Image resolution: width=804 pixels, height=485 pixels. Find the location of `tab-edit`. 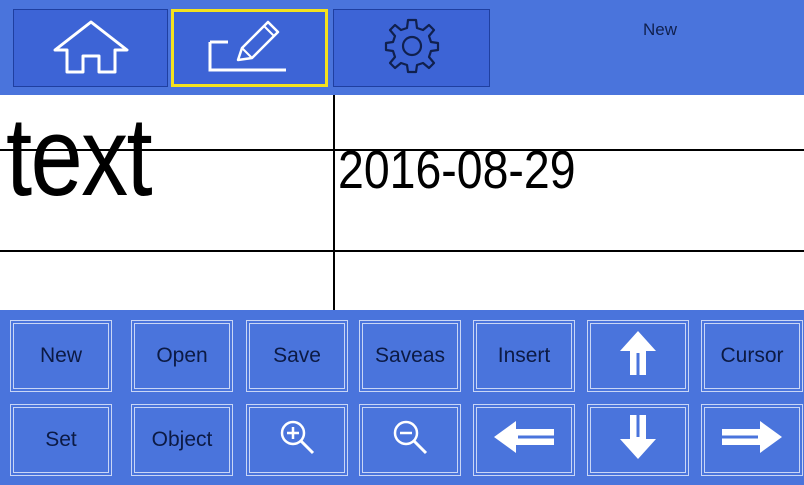

tab-edit is located at coordinates (249, 48).